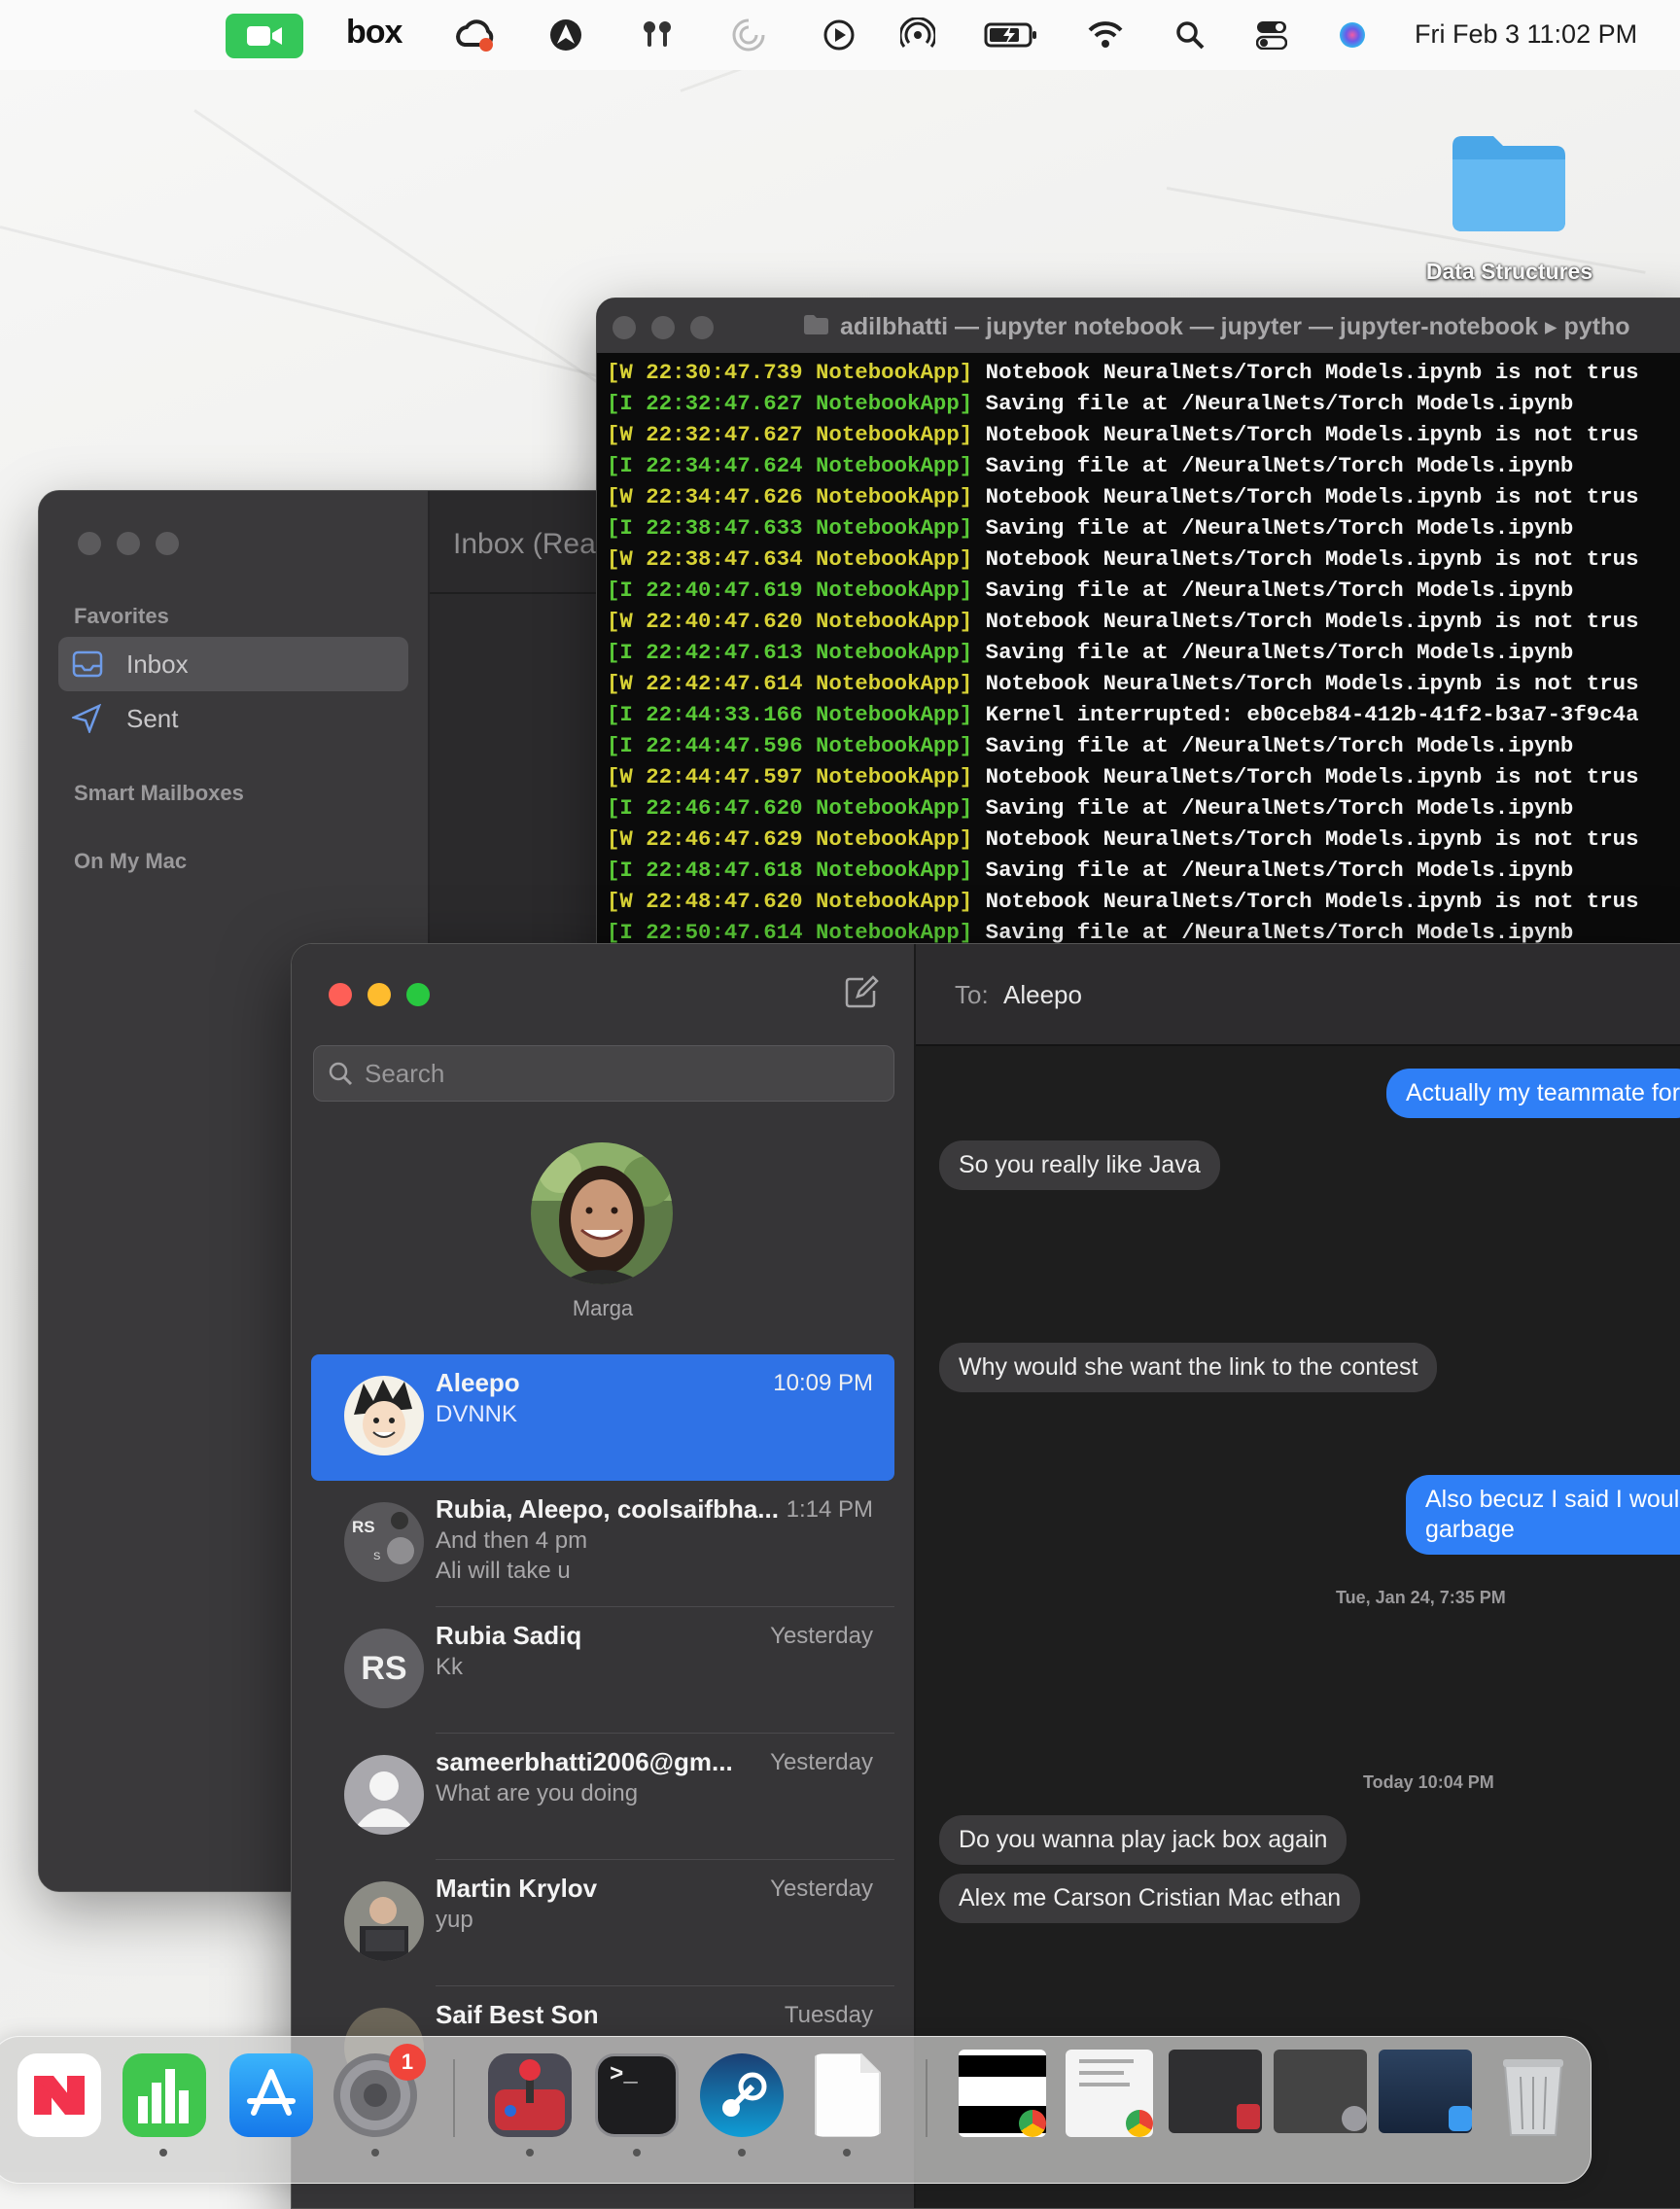 The height and width of the screenshot is (2209, 1680). What do you see at coordinates (384, 1795) in the screenshot?
I see `person-avatar` at bounding box center [384, 1795].